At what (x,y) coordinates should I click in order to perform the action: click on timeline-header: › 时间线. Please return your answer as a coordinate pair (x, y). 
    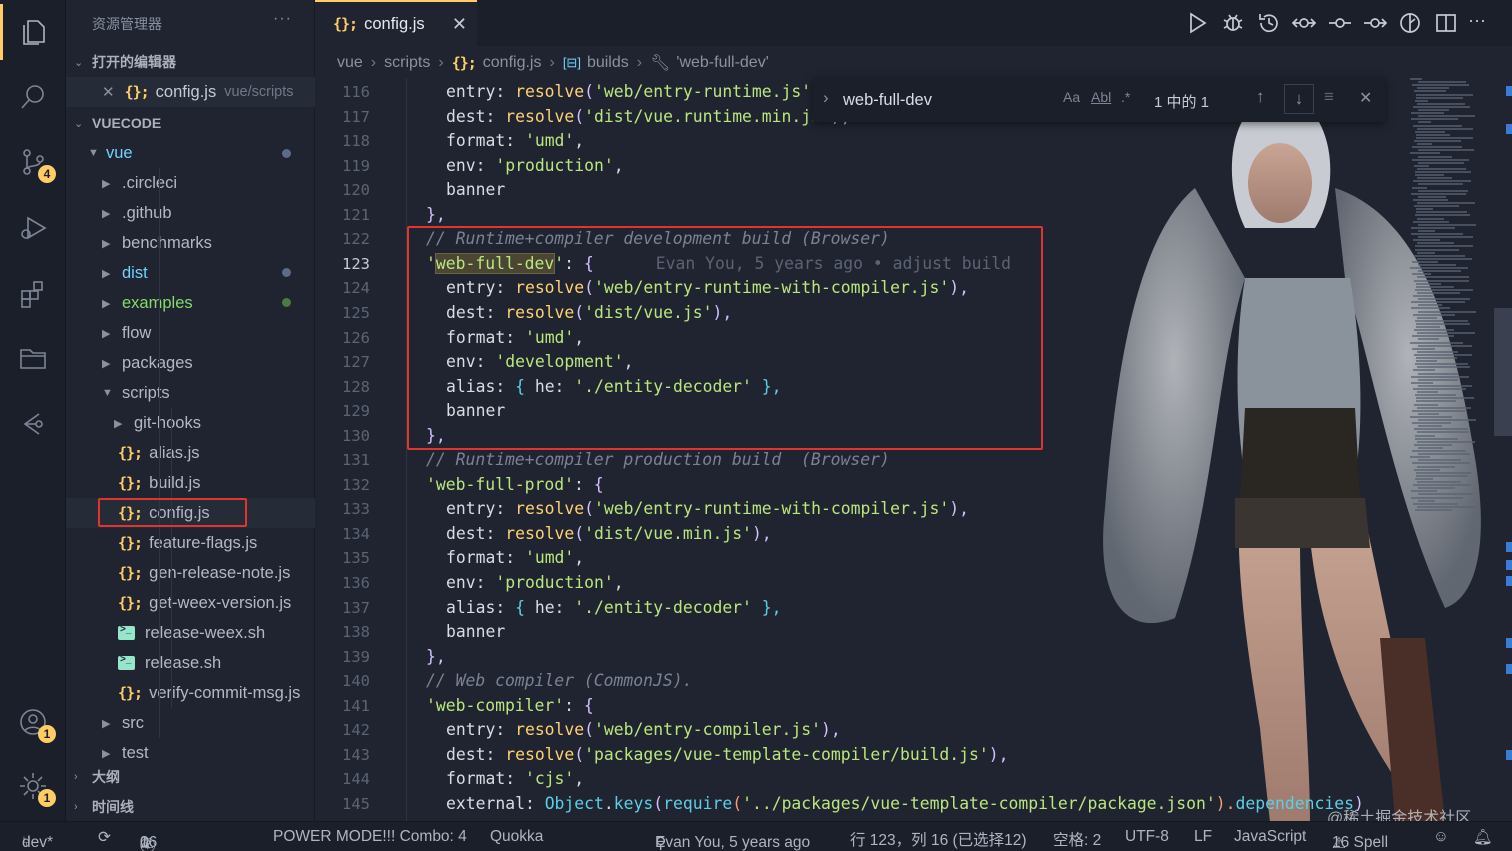
    Looking at the image, I should click on (190, 807).